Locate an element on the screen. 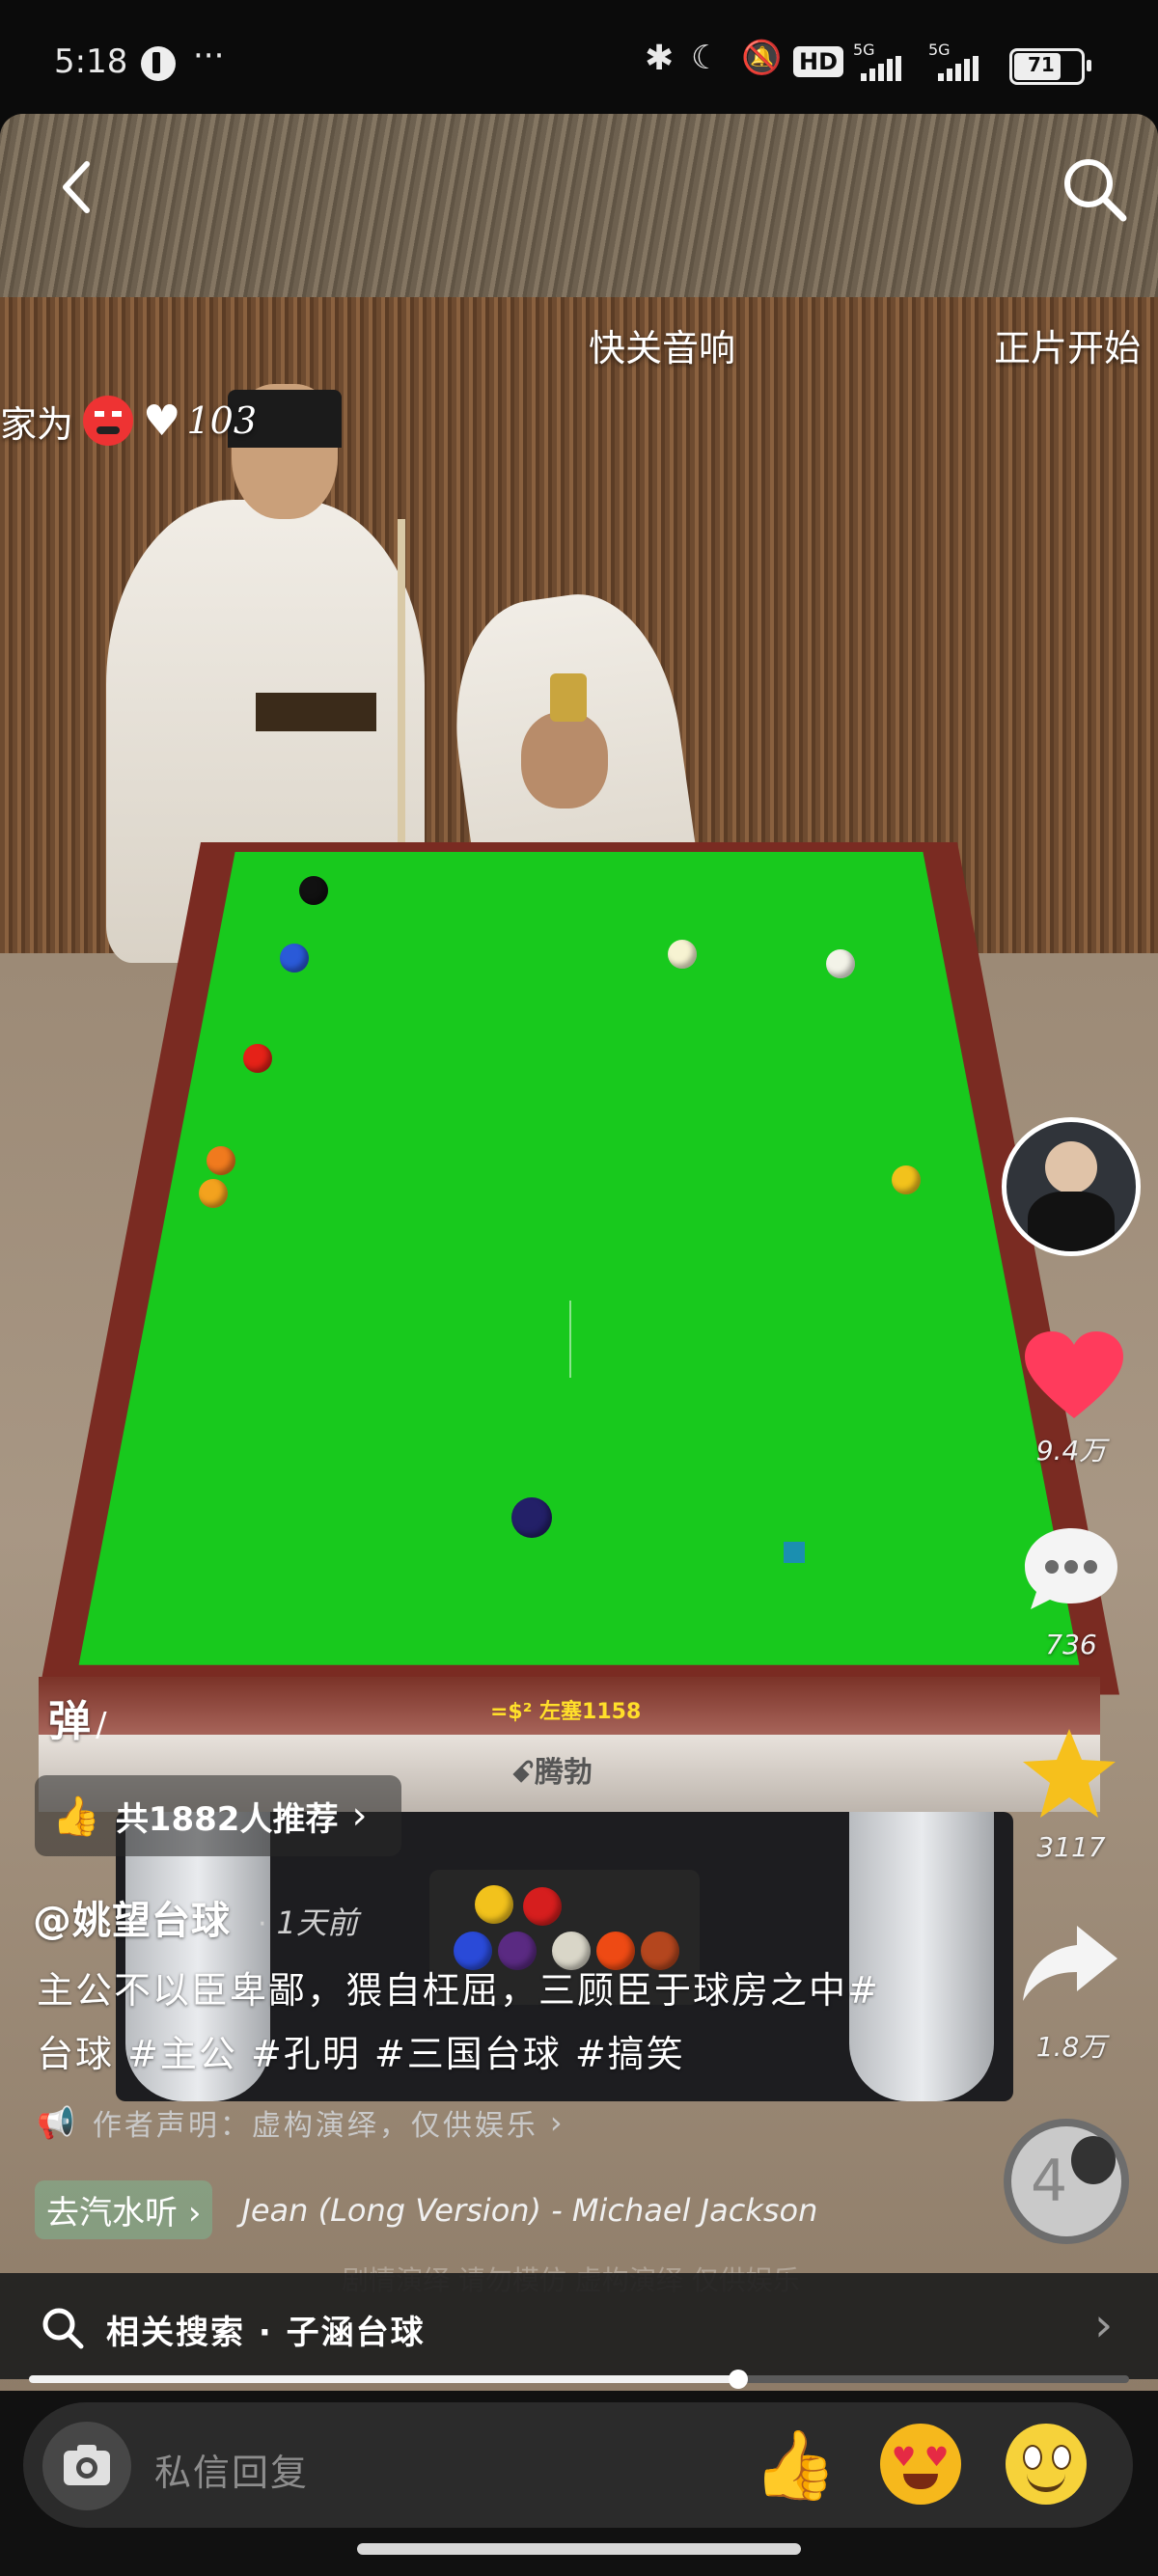  danmu-main-start: 正片开始 is located at coordinates (1068, 349).